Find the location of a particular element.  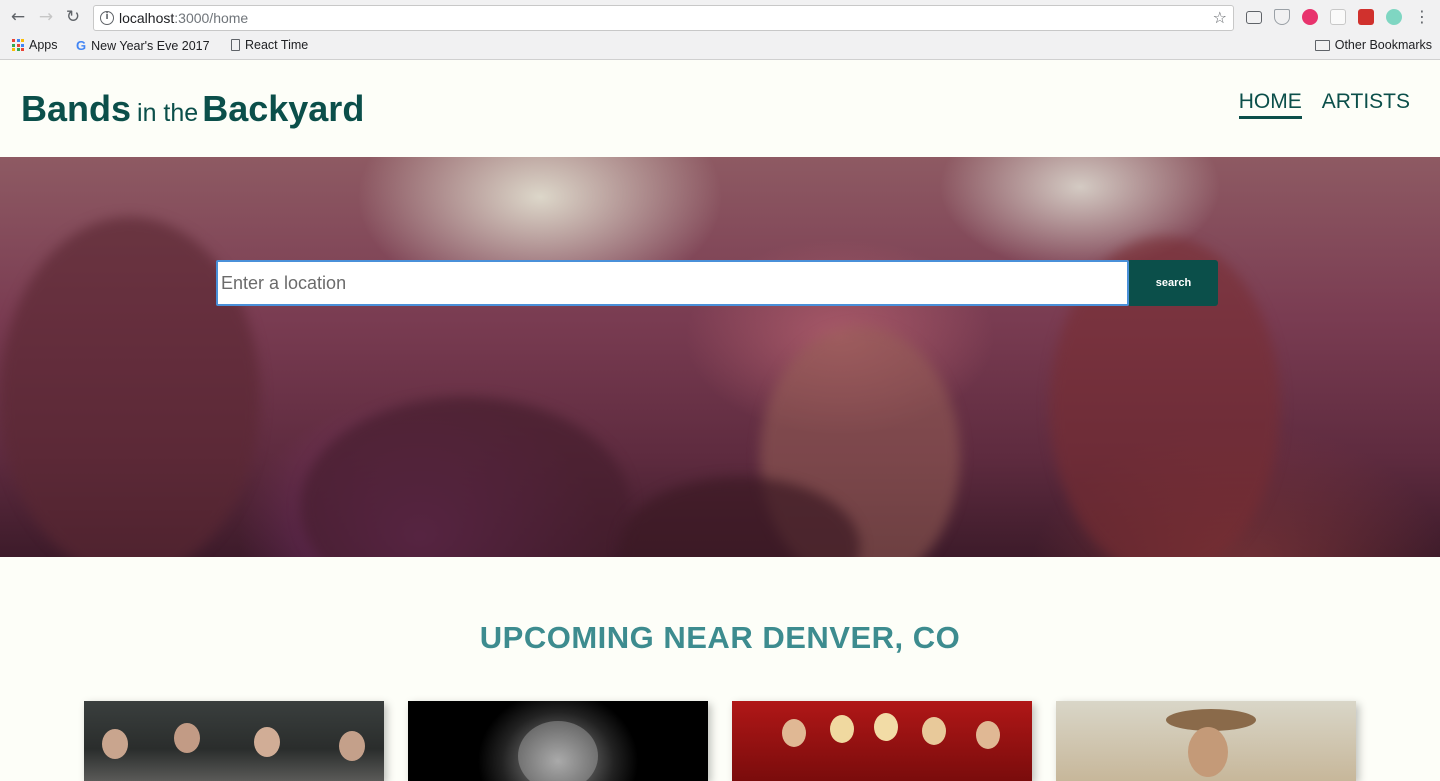

bookmark-apps: Apps is located at coordinates (35, 45).